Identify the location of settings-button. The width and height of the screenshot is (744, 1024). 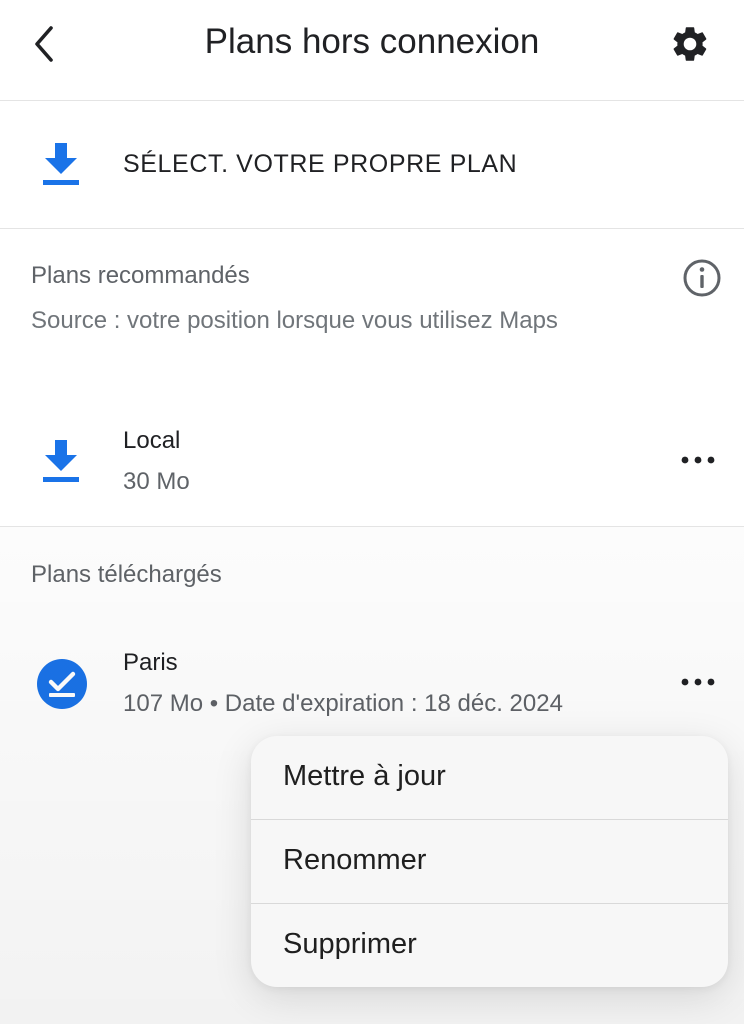
(690, 44).